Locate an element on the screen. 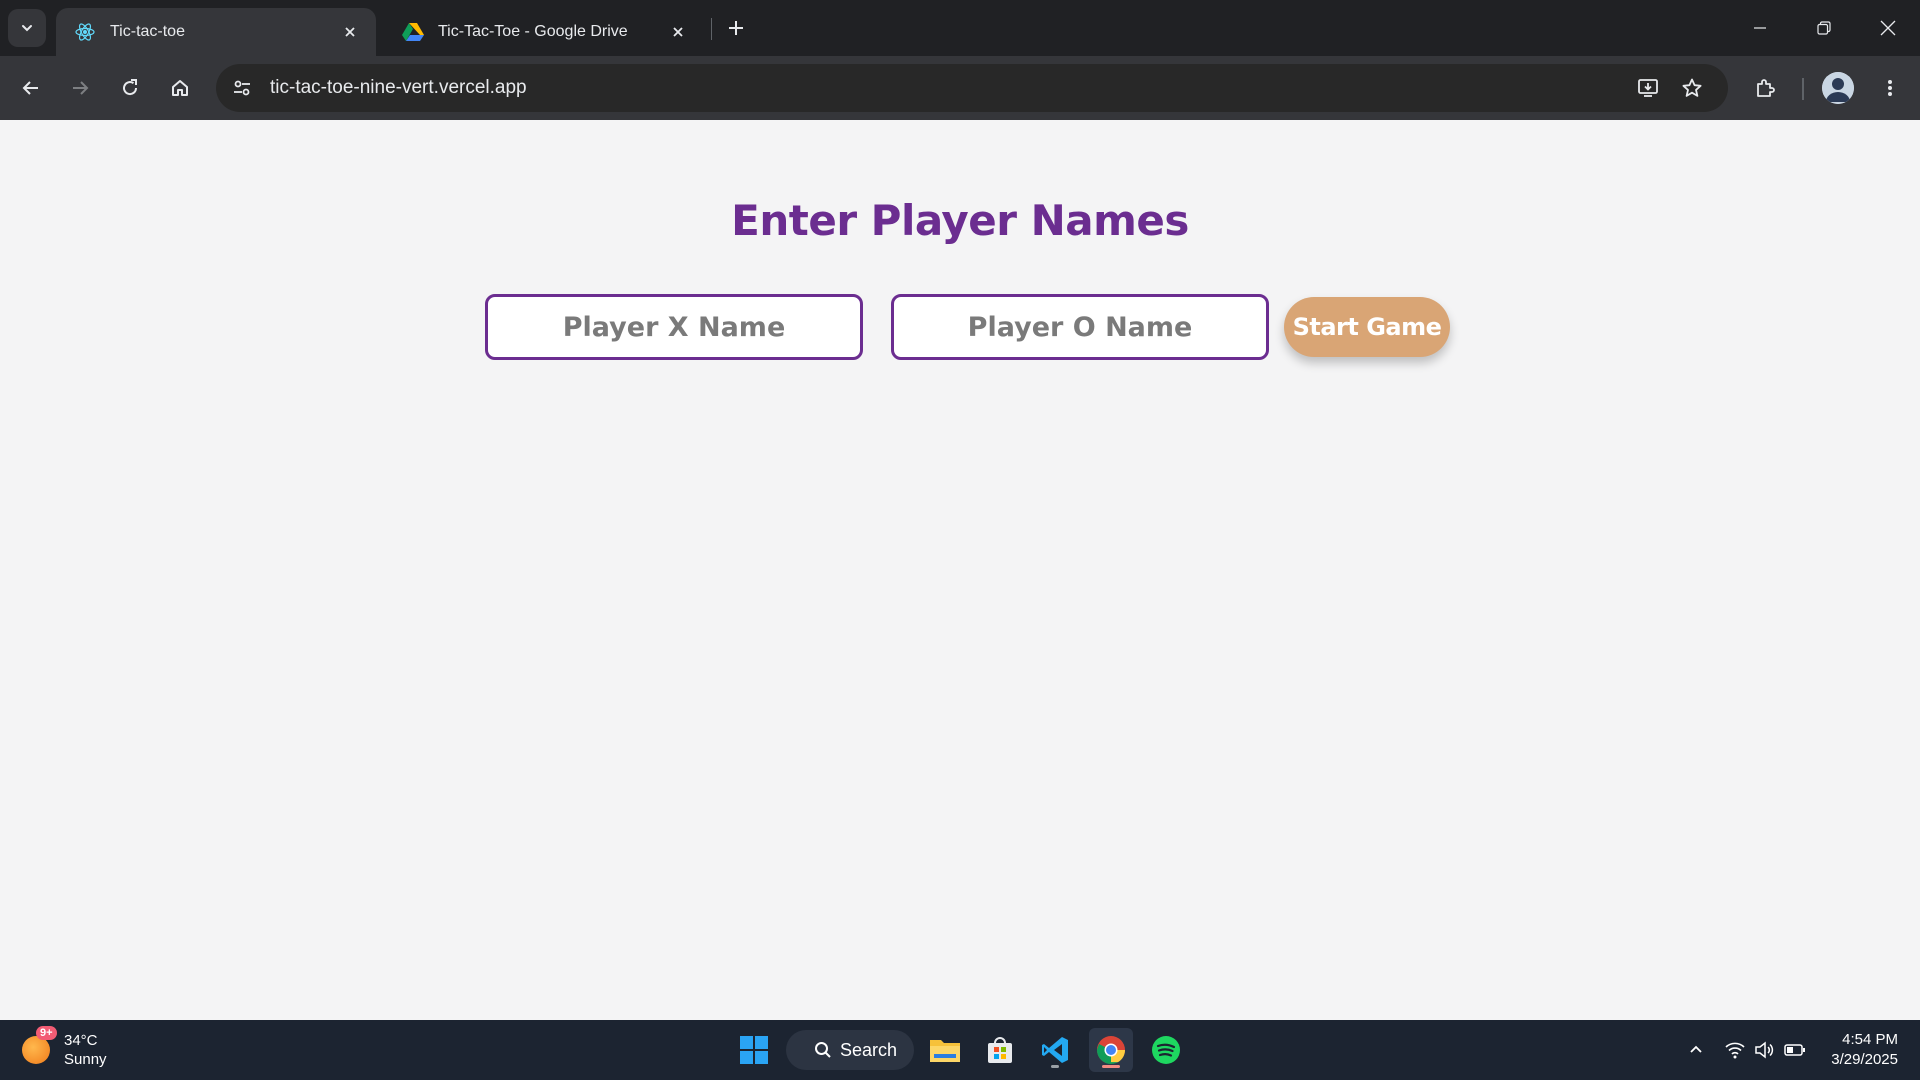 This screenshot has height=1080, width=1920. file-explorer-icon is located at coordinates (945, 1051).